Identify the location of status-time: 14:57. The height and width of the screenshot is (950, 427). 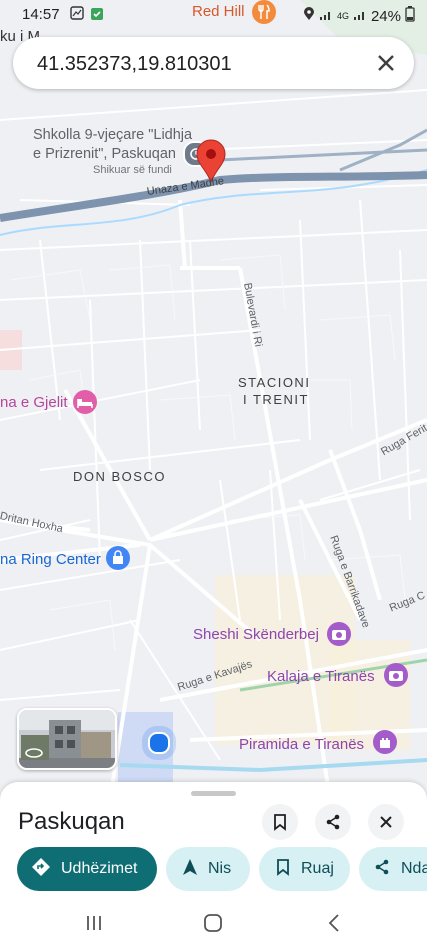
(41, 14).